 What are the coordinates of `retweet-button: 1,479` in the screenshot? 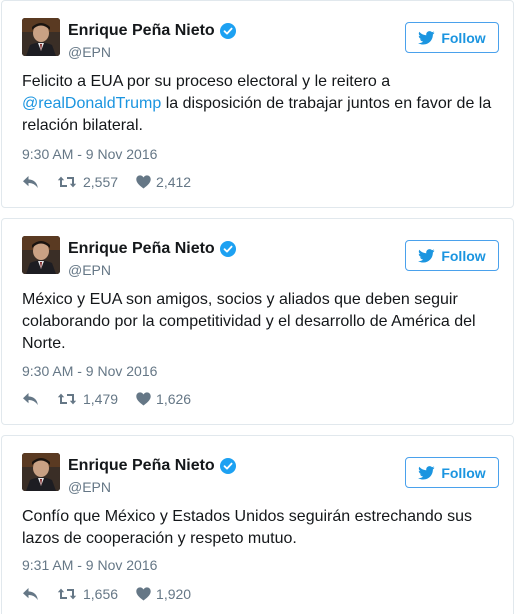 It's located at (87, 399).